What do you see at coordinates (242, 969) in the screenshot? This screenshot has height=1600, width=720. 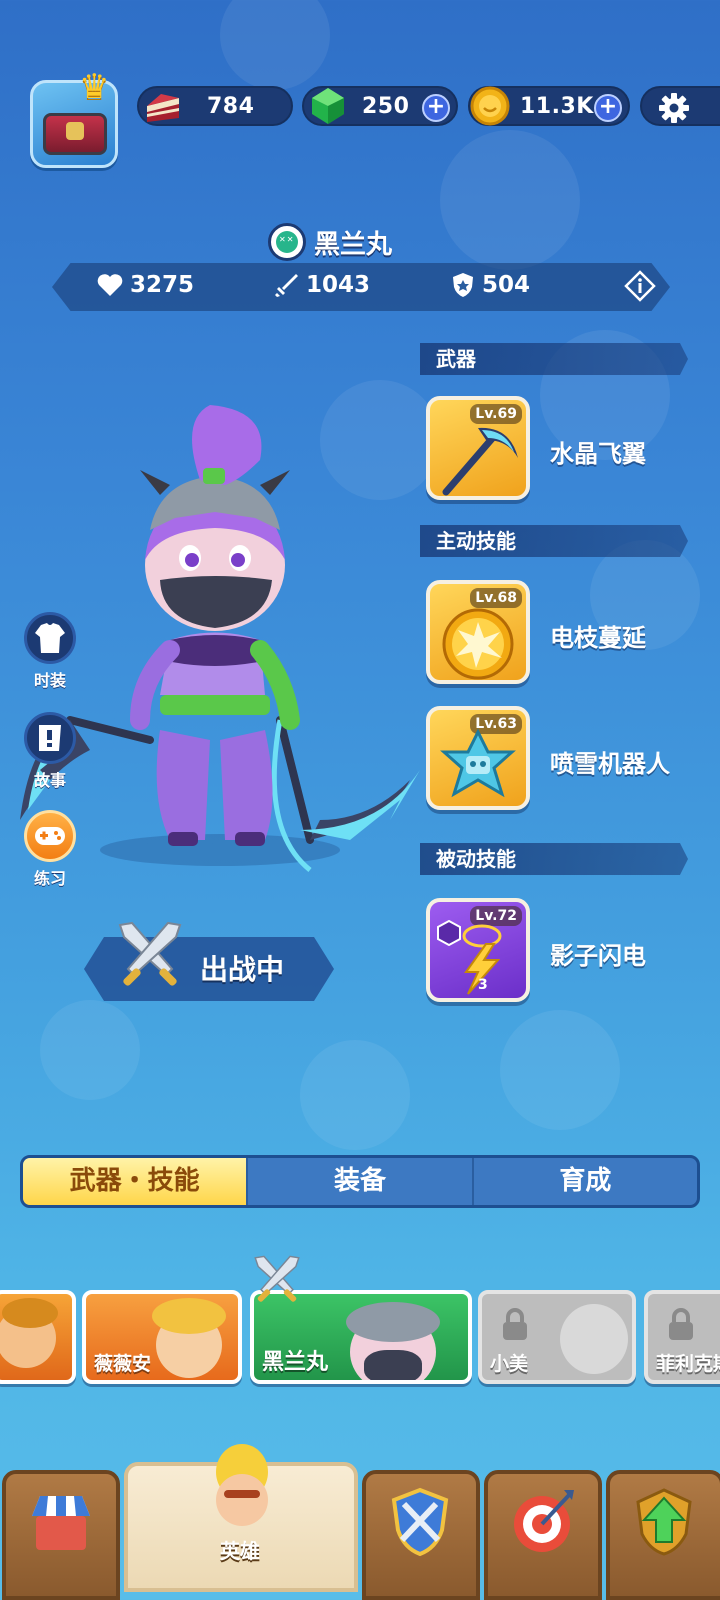 I see `deployed-status-label: 出战中` at bounding box center [242, 969].